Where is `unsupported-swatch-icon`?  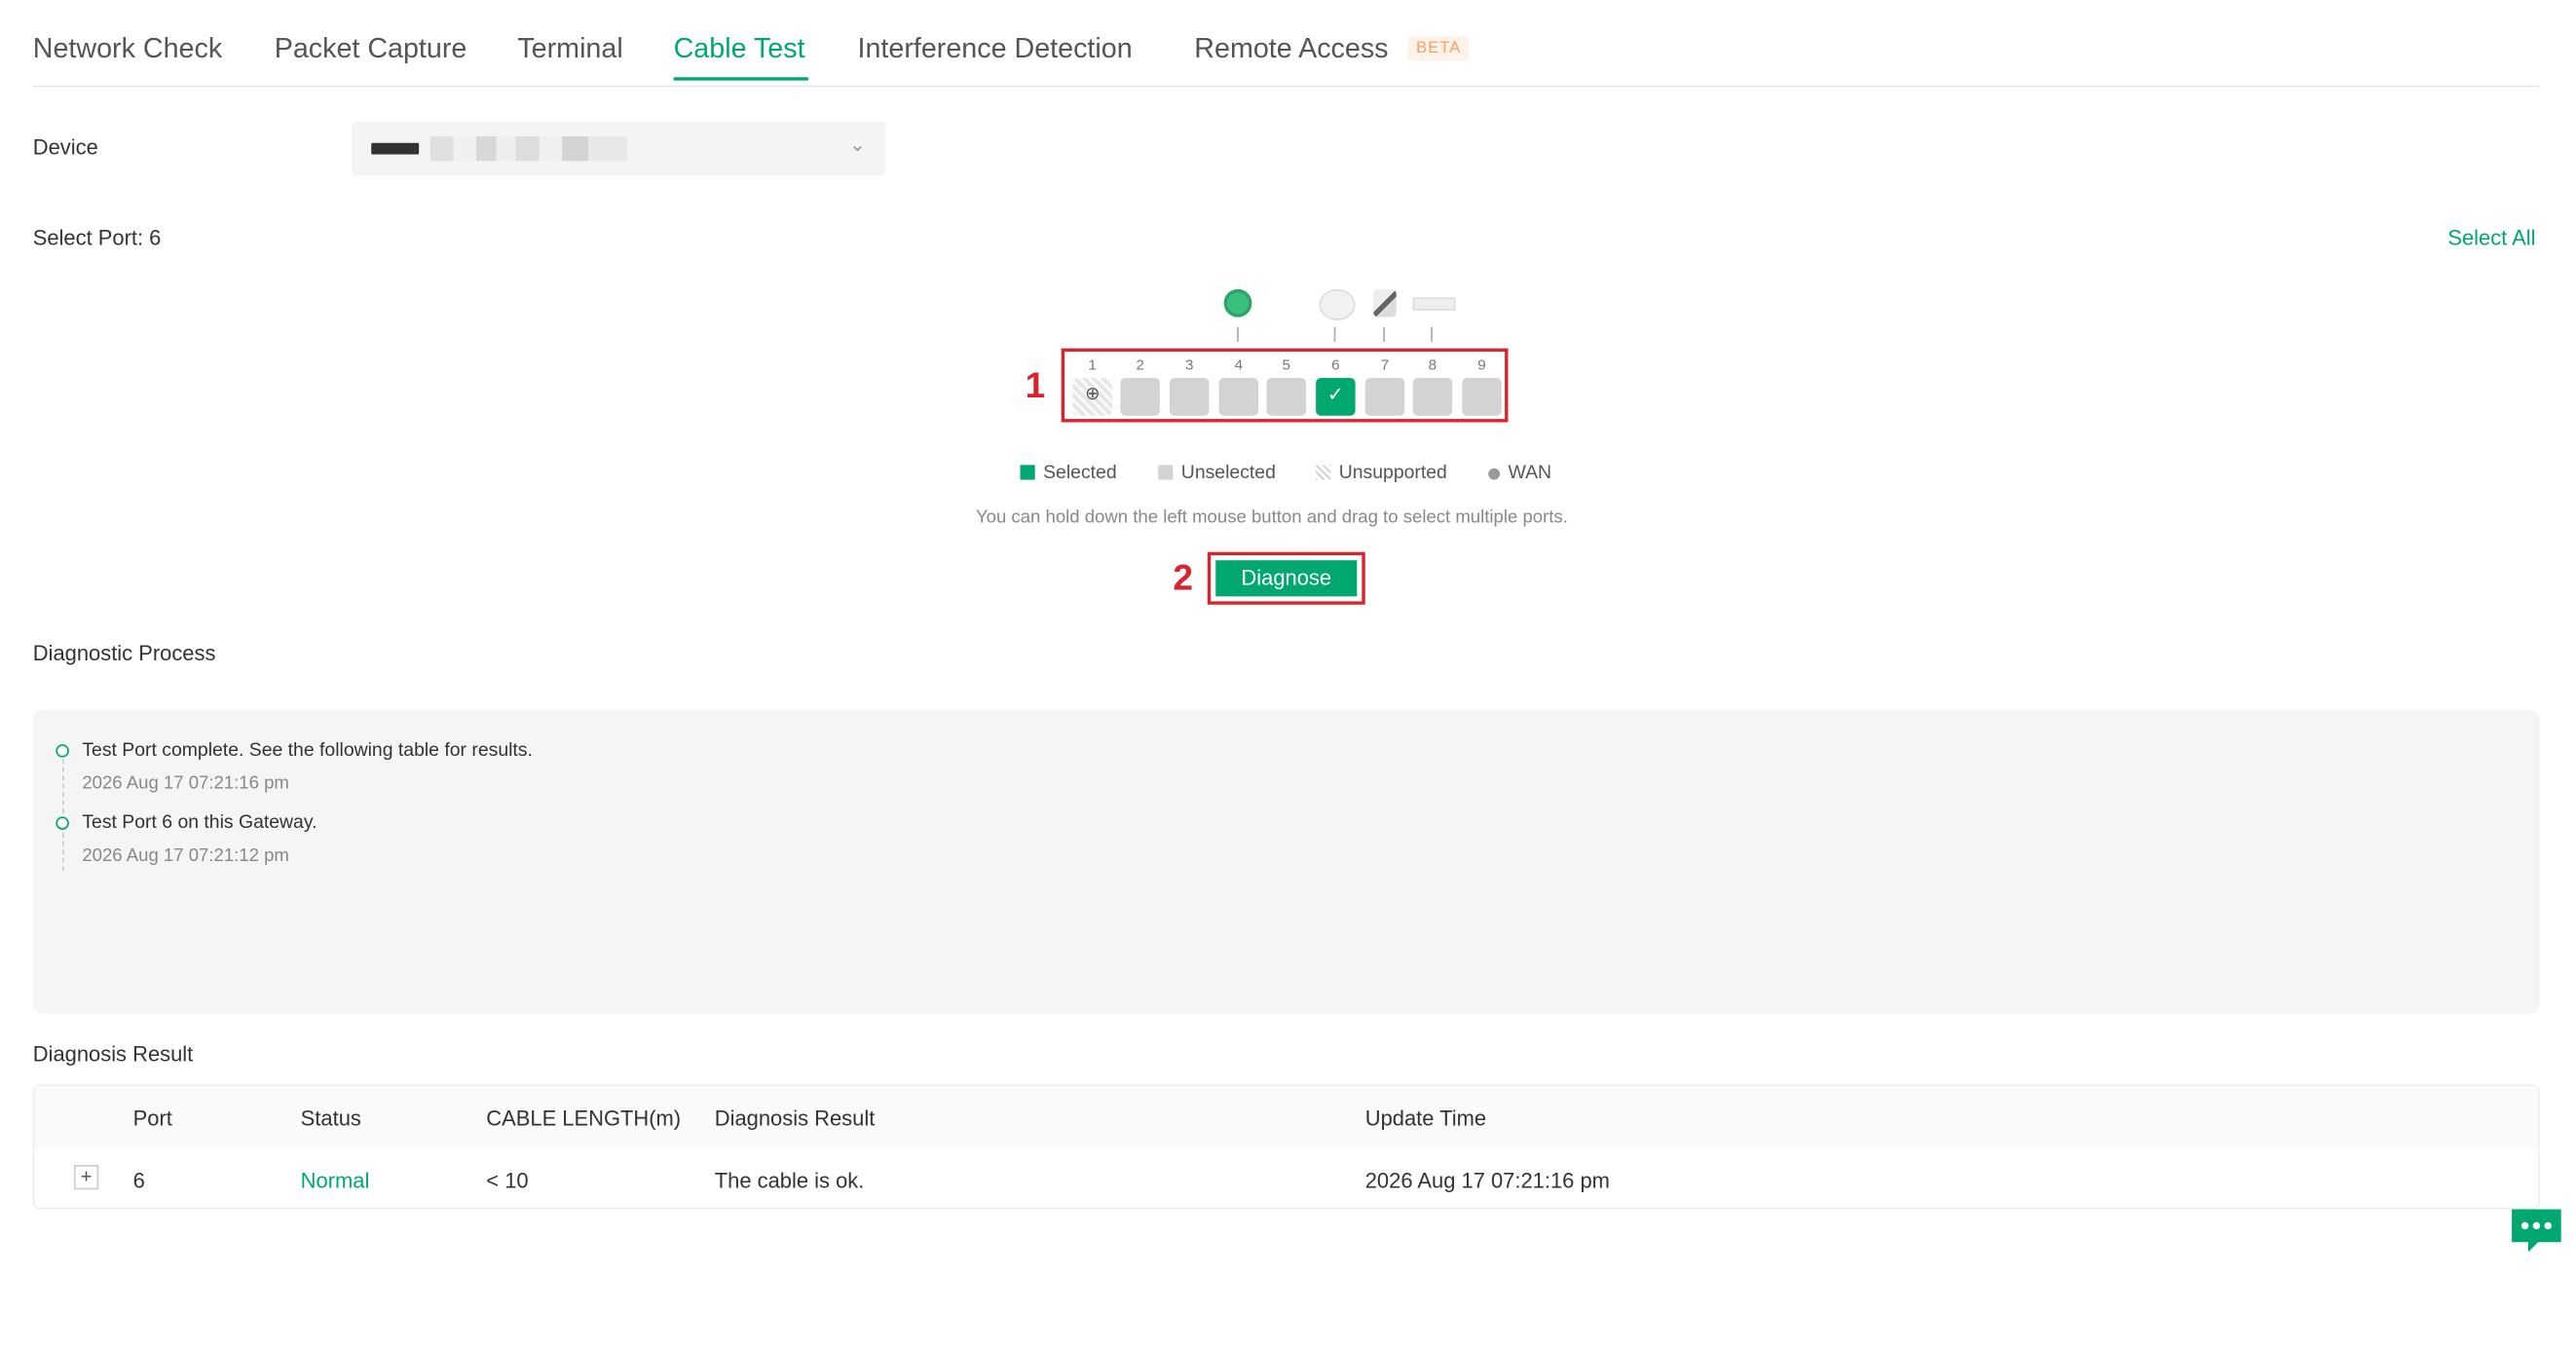 unsupported-swatch-icon is located at coordinates (1323, 473).